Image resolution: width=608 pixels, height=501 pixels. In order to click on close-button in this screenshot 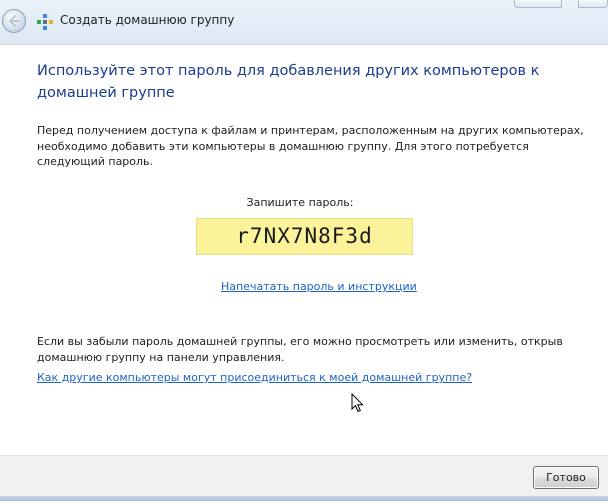, I will do `click(593, 4)`.